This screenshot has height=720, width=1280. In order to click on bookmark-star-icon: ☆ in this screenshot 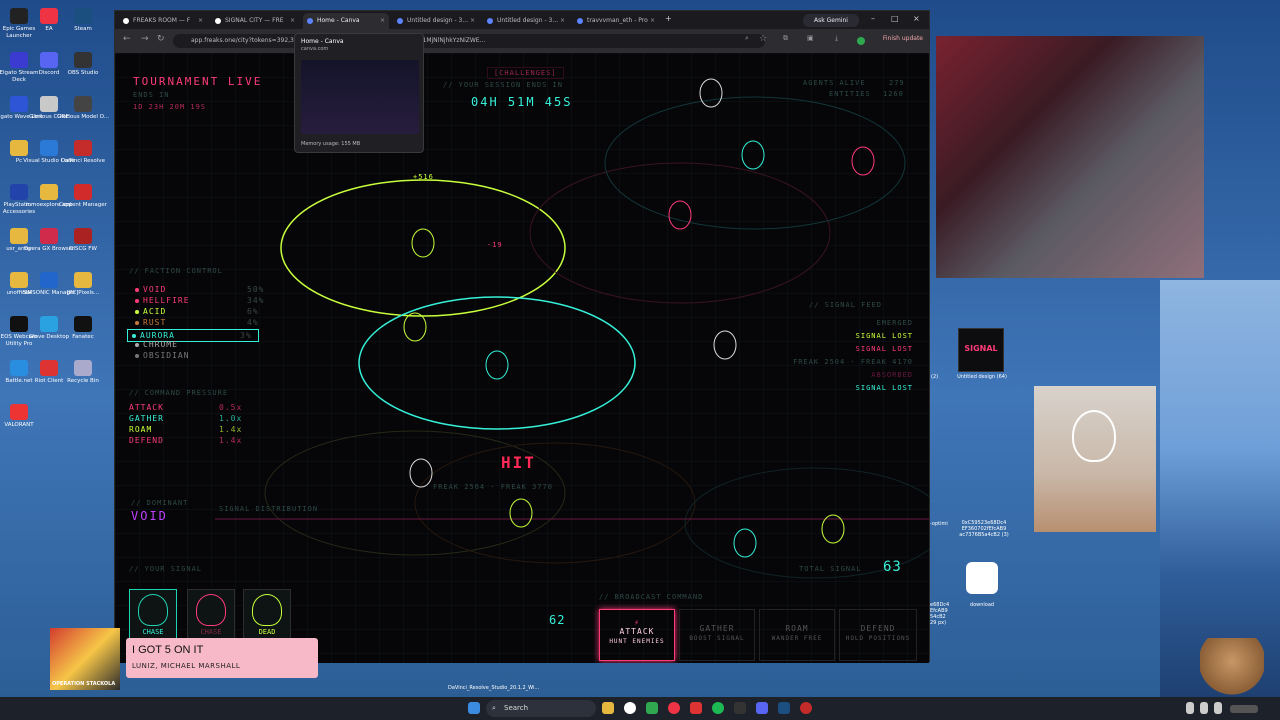, I will do `click(763, 39)`.